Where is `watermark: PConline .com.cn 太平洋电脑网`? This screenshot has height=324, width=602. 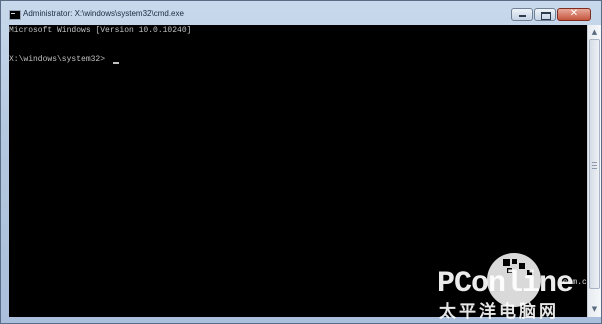
watermark: PConline .com.cn 太平洋电脑网 is located at coordinates (517, 283).